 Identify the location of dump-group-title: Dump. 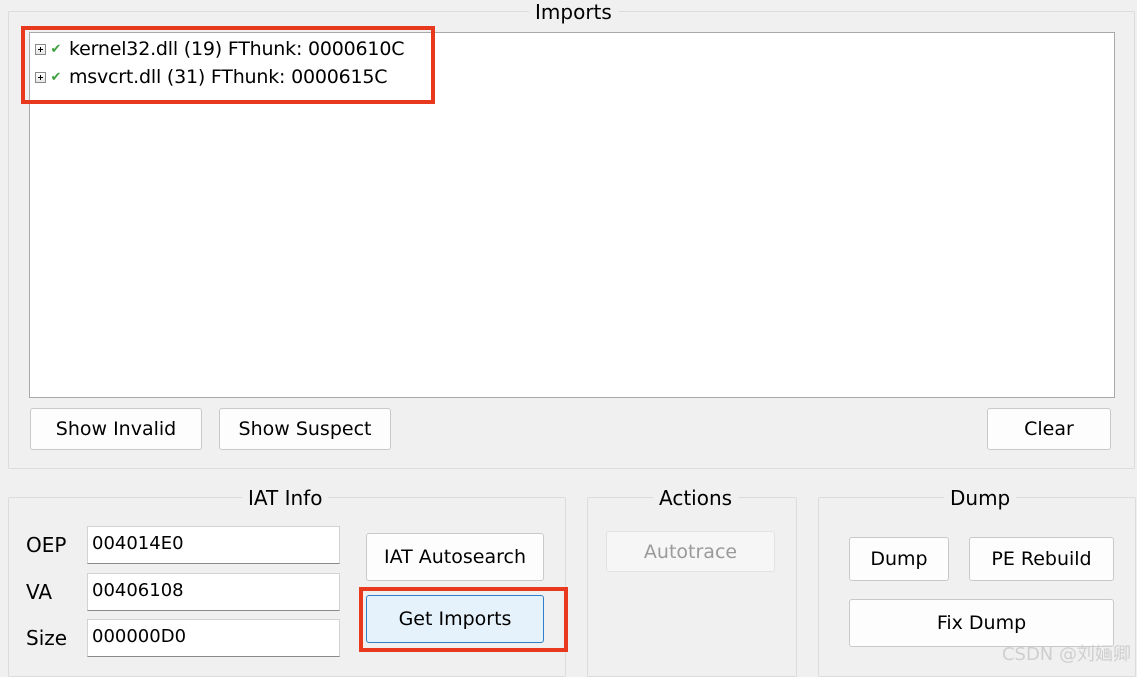
(980, 498).